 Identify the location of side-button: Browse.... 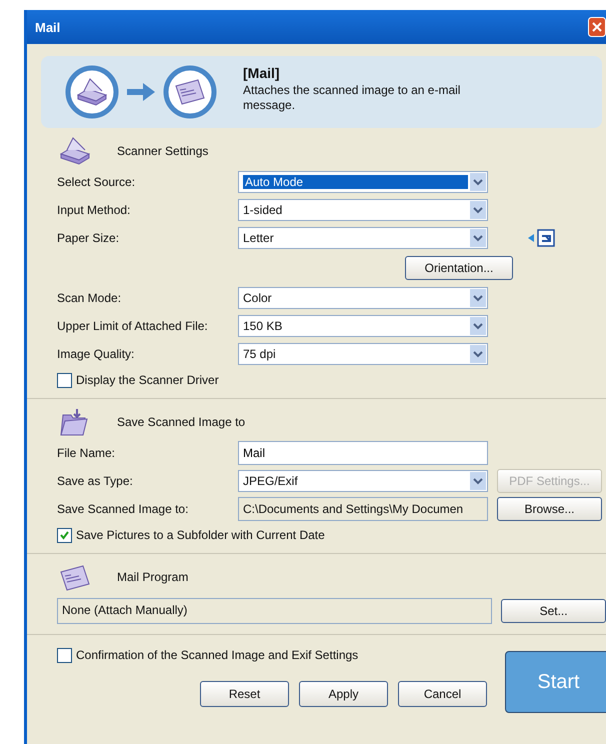
(549, 509).